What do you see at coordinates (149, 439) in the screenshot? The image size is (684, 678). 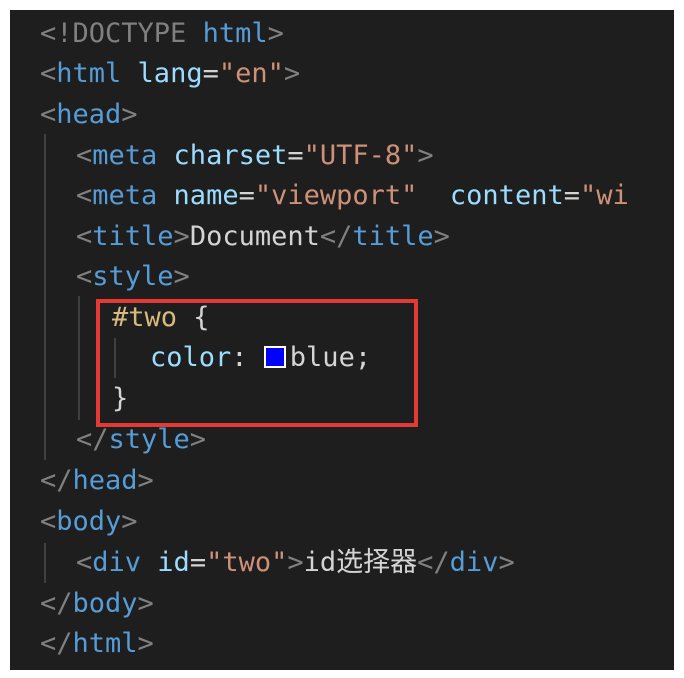 I see `tag-style-close: style` at bounding box center [149, 439].